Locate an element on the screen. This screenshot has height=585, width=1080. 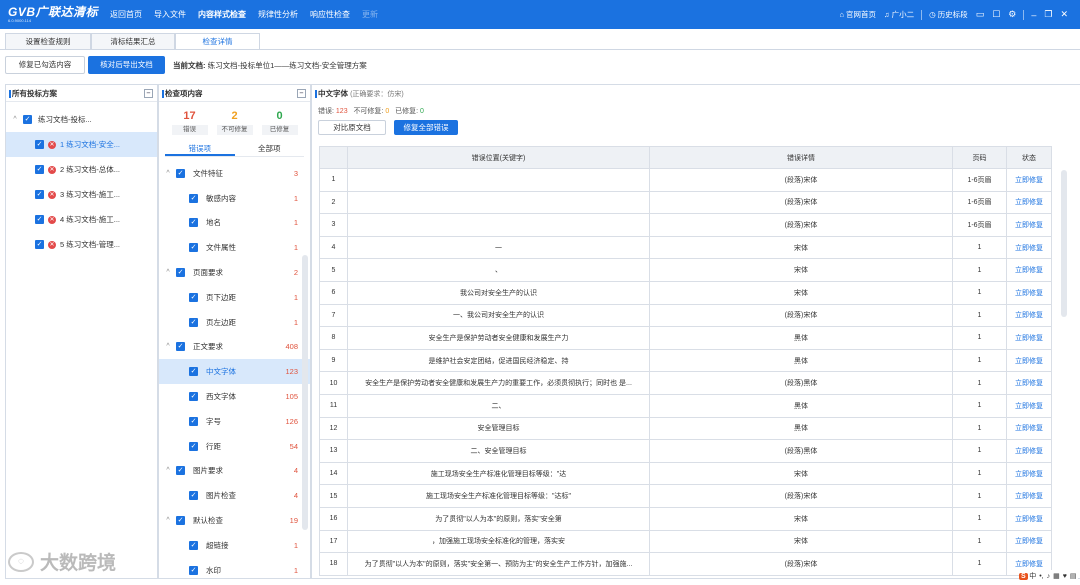
check-item: ✓ 超链接 1 is located at coordinates (234, 545).